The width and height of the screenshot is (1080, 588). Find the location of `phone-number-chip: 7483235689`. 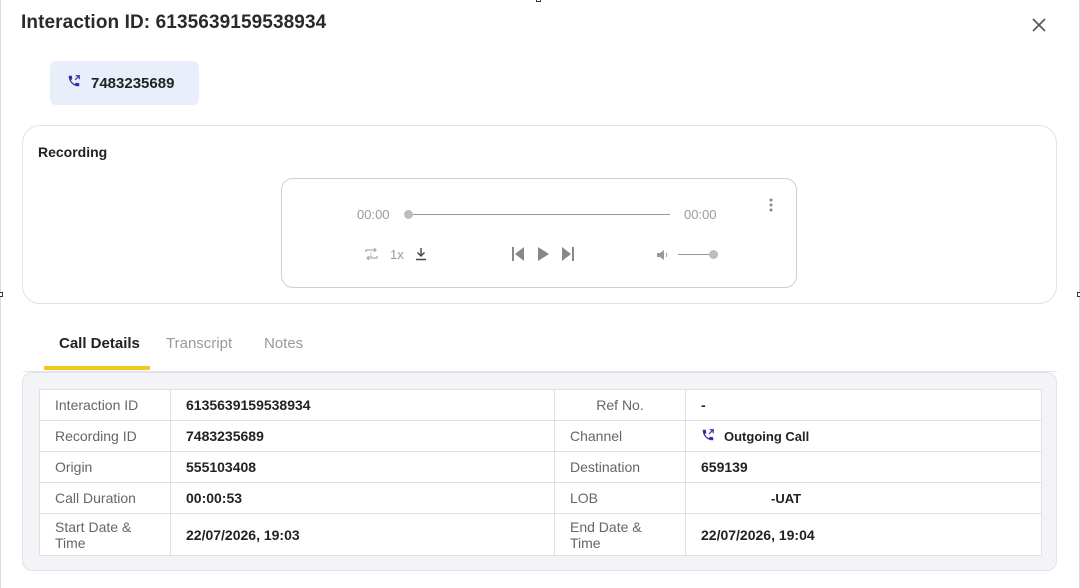

phone-number-chip: 7483235689 is located at coordinates (124, 83).